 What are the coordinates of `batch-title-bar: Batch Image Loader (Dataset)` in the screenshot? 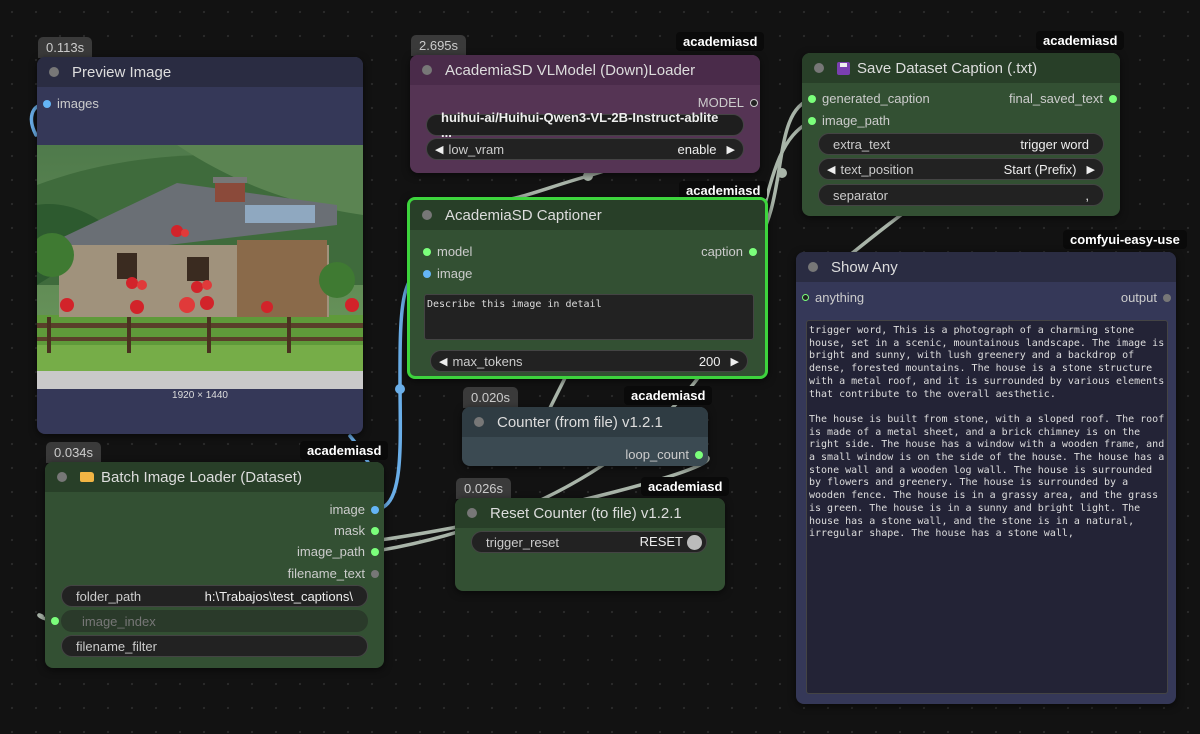 It's located at (214, 477).